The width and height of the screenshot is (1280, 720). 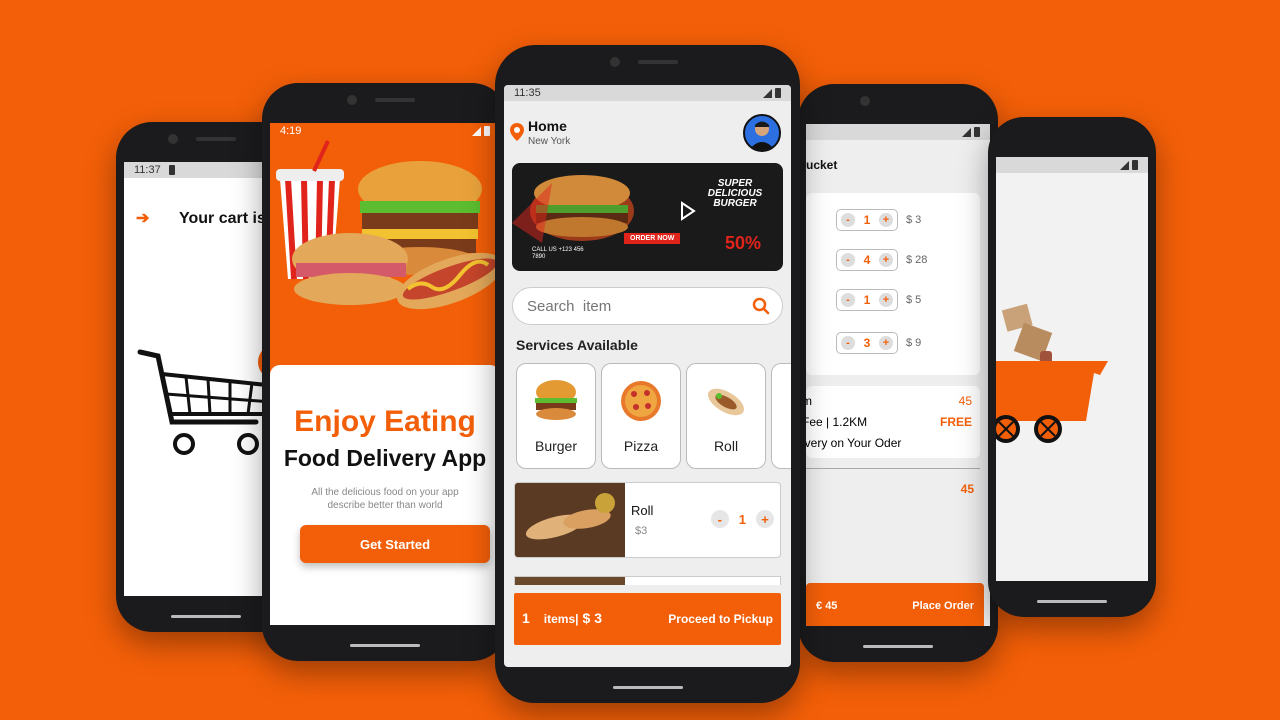 I want to click on back-arrow-icon: ➔, so click(x=142, y=218).